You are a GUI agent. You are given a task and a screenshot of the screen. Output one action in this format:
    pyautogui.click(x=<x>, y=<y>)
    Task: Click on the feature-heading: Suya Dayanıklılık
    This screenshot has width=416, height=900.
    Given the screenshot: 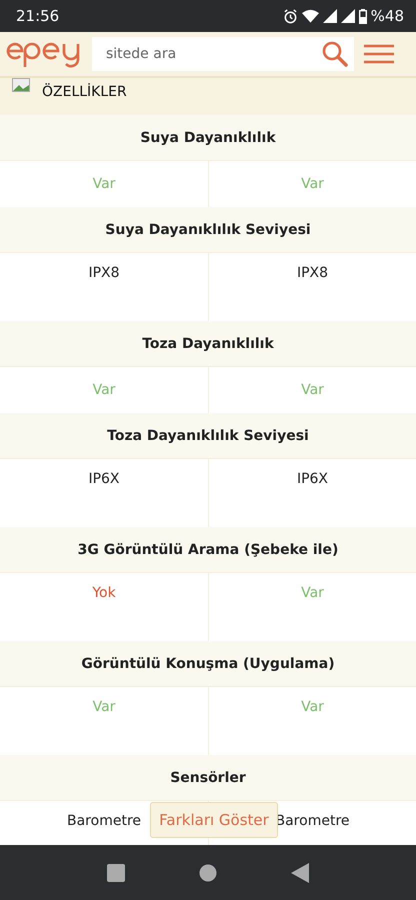 What is the action you would take?
    pyautogui.click(x=208, y=138)
    